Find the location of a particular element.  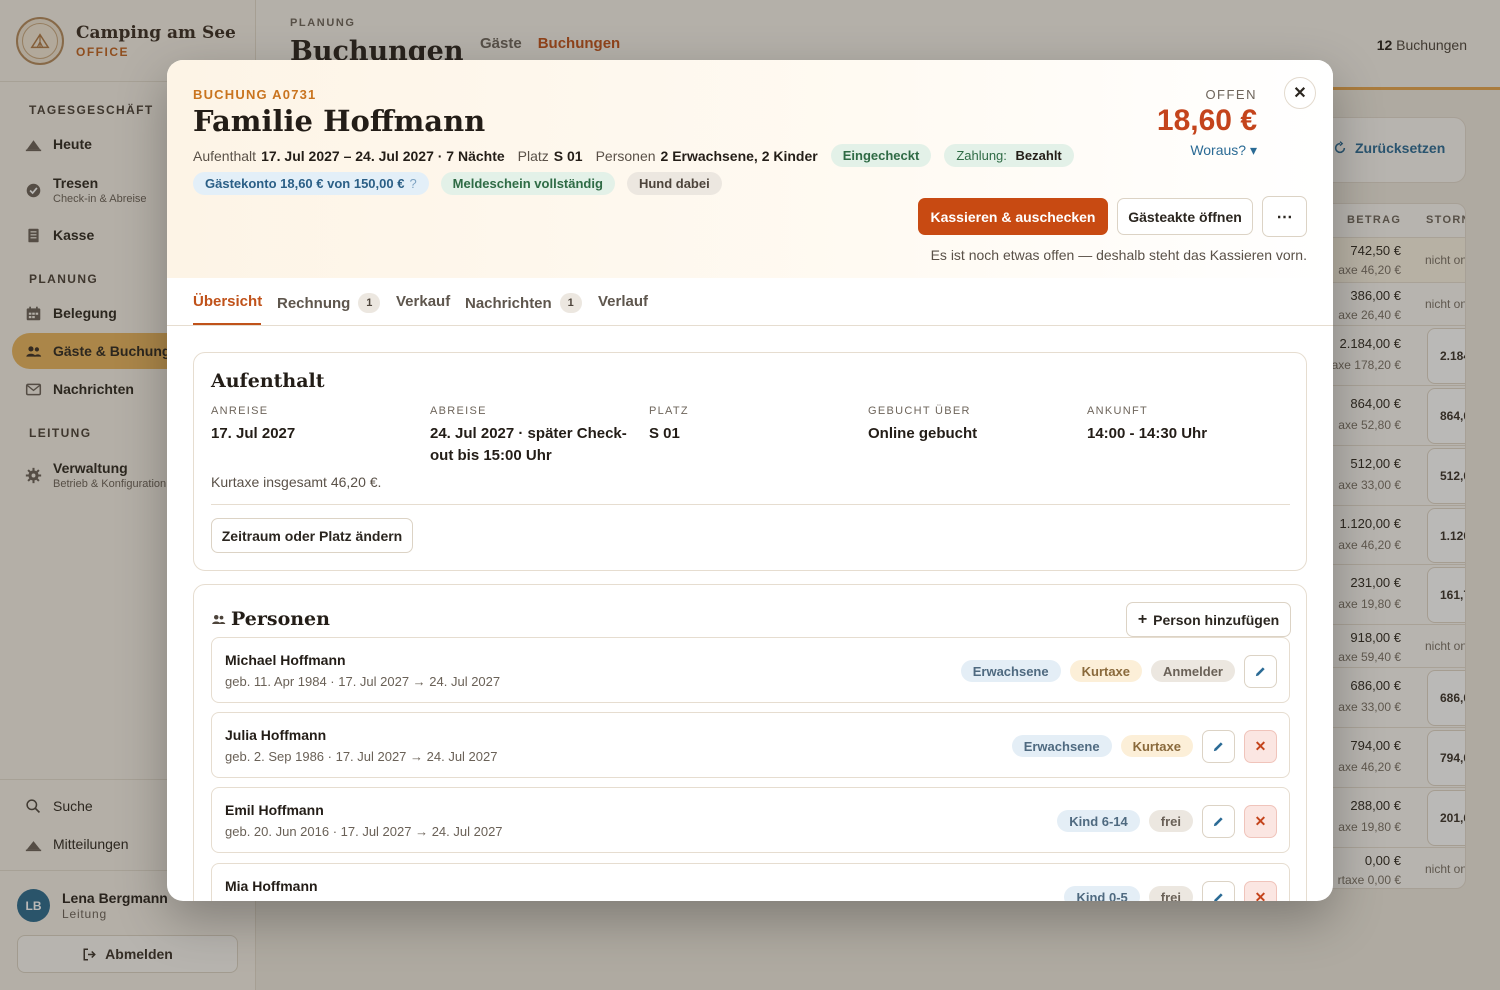

person-tags: Erwachsene Kurtaxe Anmelder is located at coordinates (1124, 671).